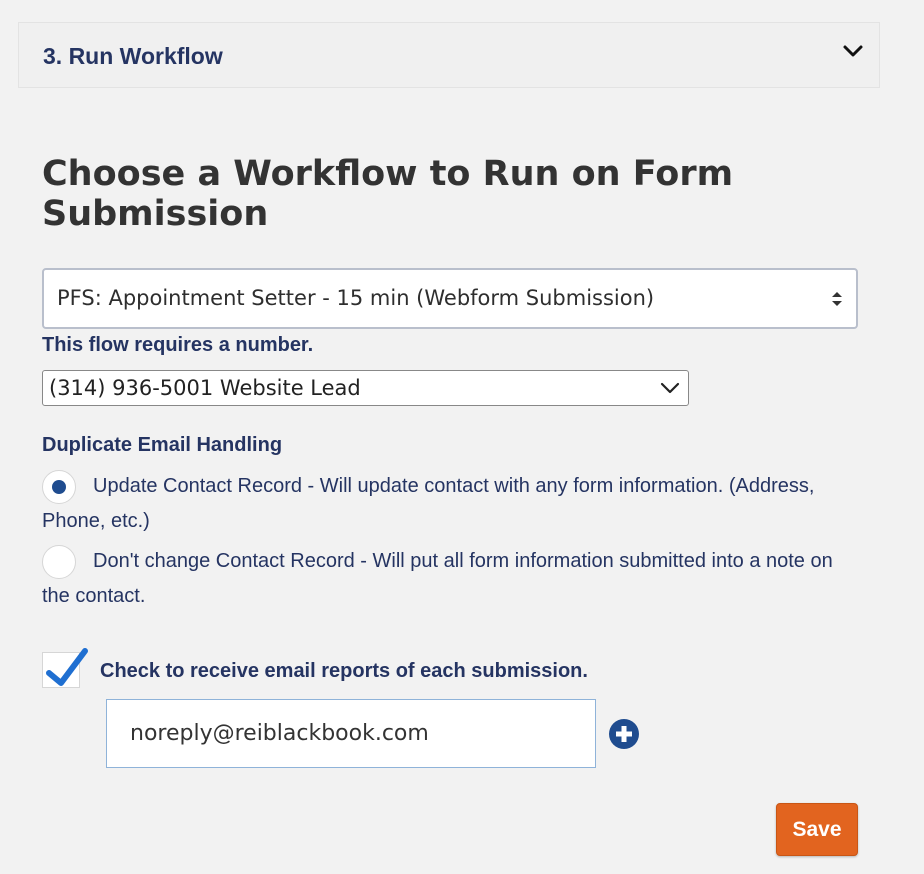 The width and height of the screenshot is (924, 874). Describe the element at coordinates (449, 55) in the screenshot. I see `section-header-run-workflow: 3. Run Workflow` at that location.